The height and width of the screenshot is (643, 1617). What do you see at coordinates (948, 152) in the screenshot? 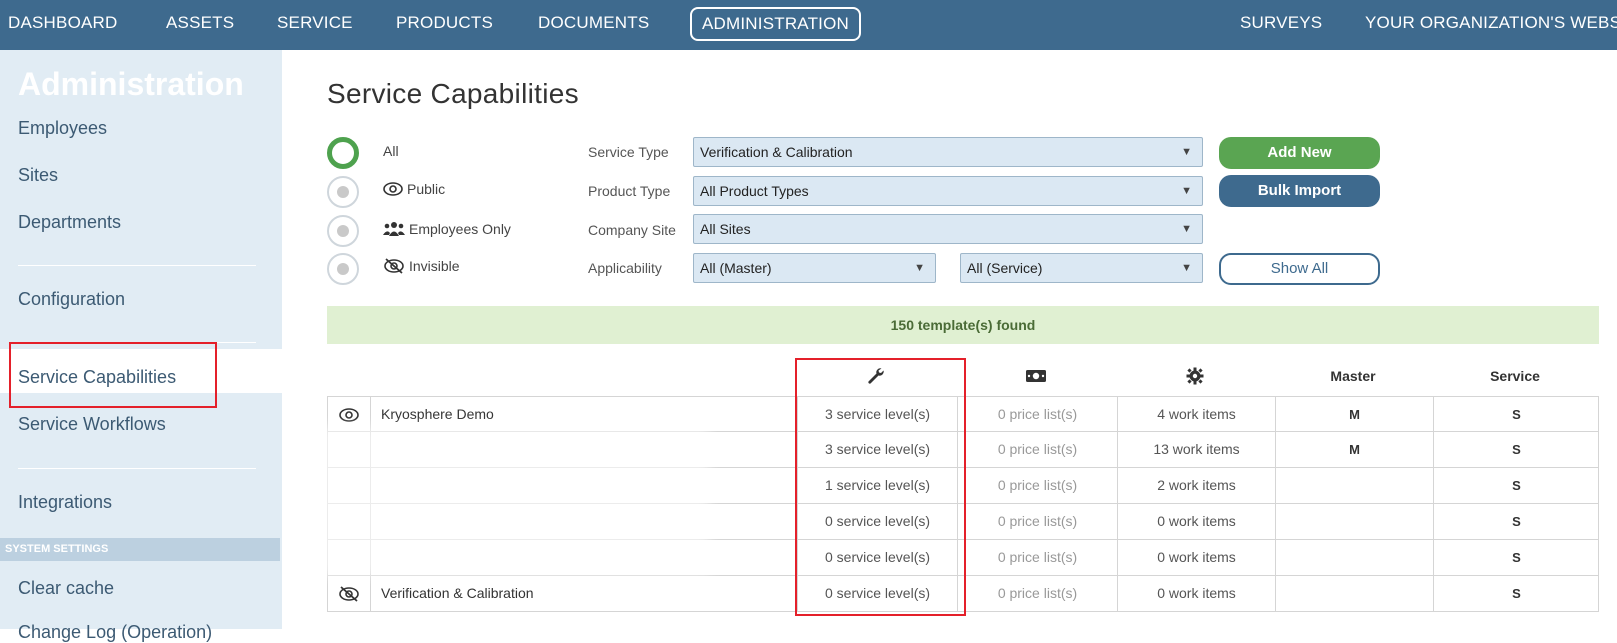
I see `select-service-type: Verification & Calibration ▼` at bounding box center [948, 152].